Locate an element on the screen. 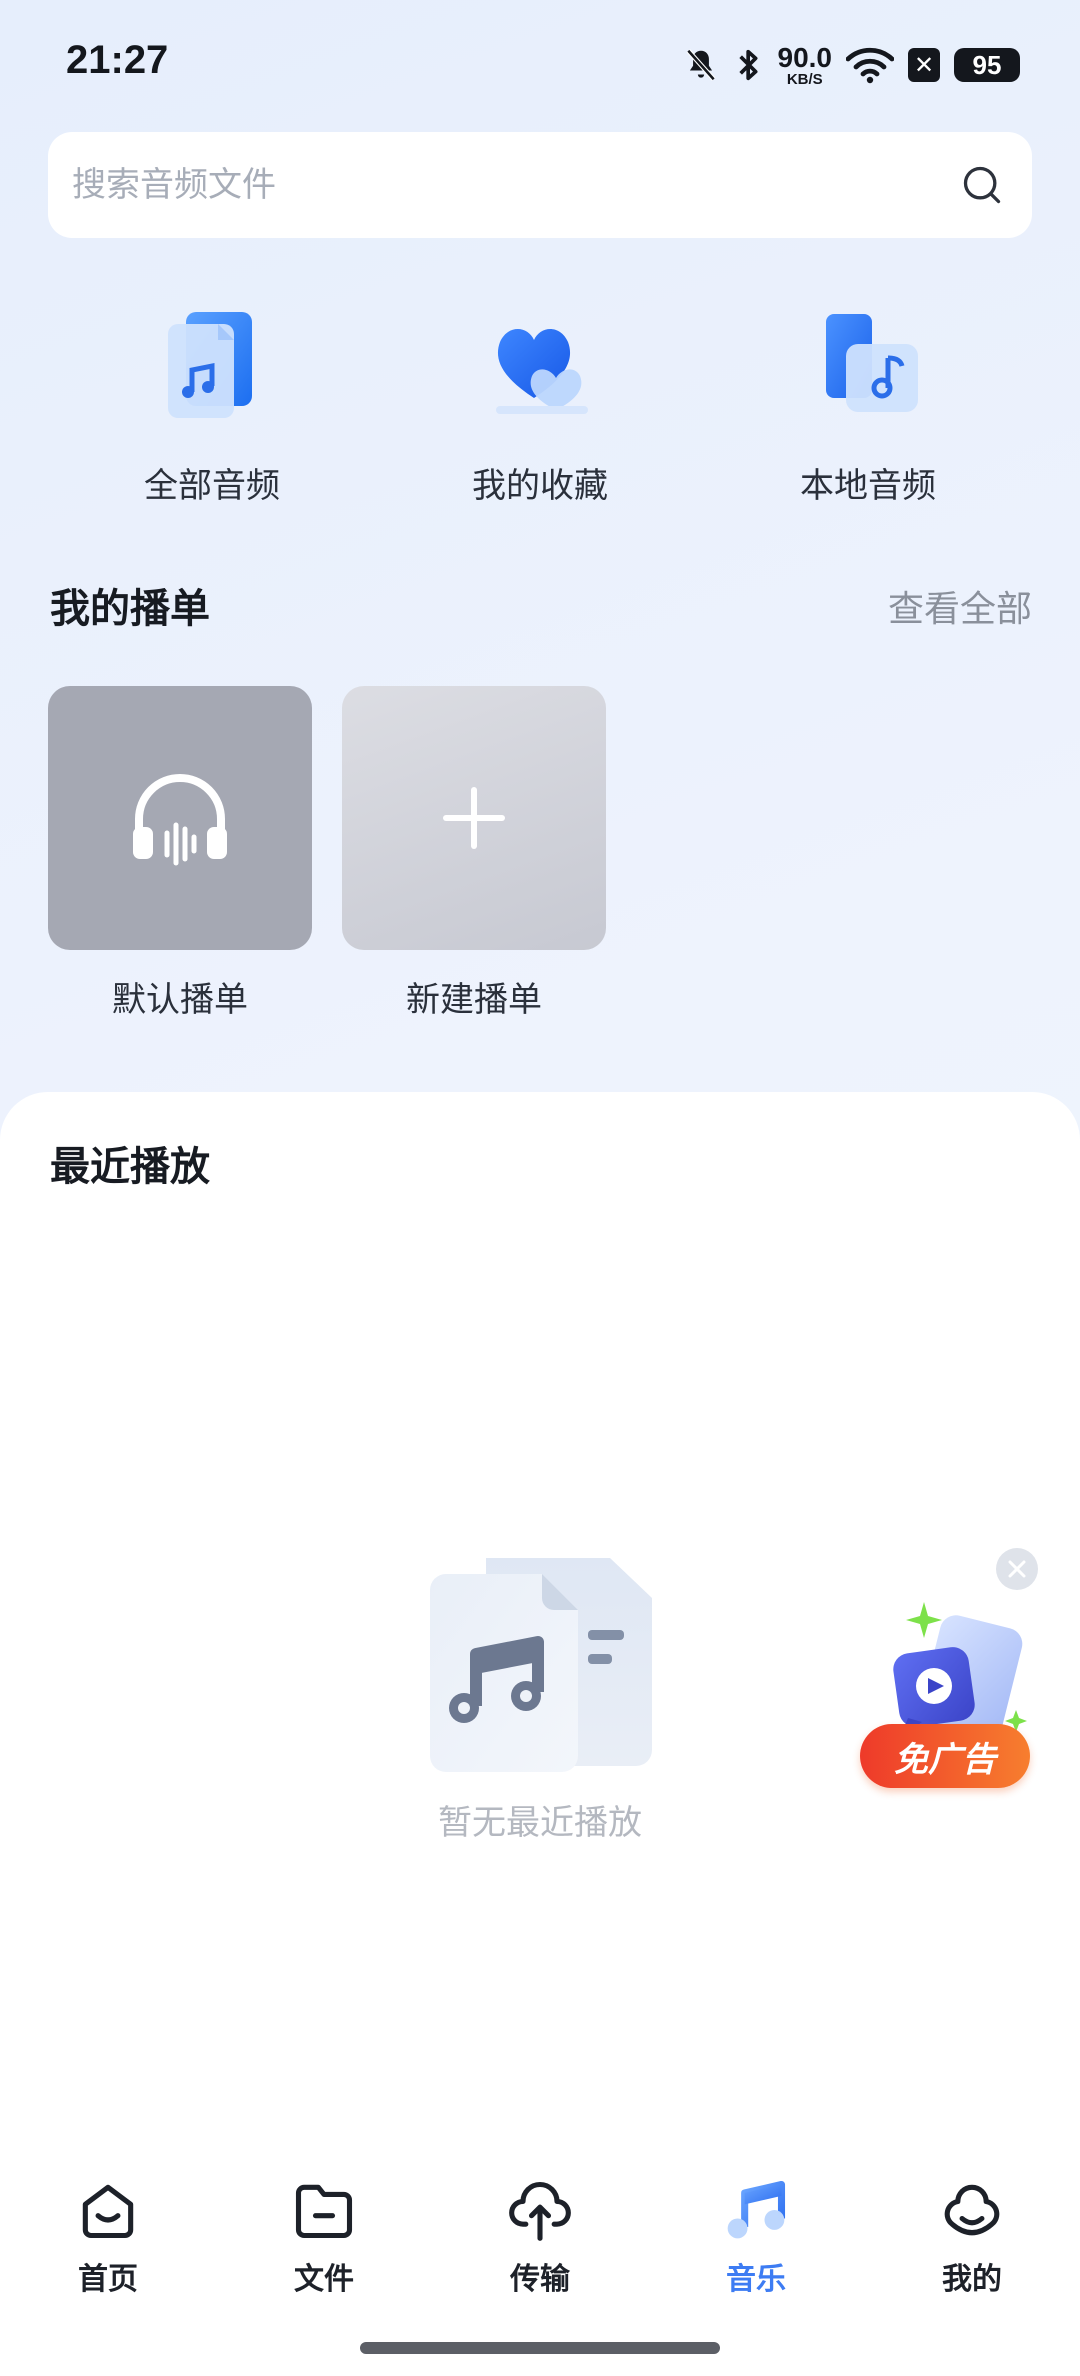 The height and width of the screenshot is (2376, 1080). x-app-icon: ✕ is located at coordinates (924, 65).